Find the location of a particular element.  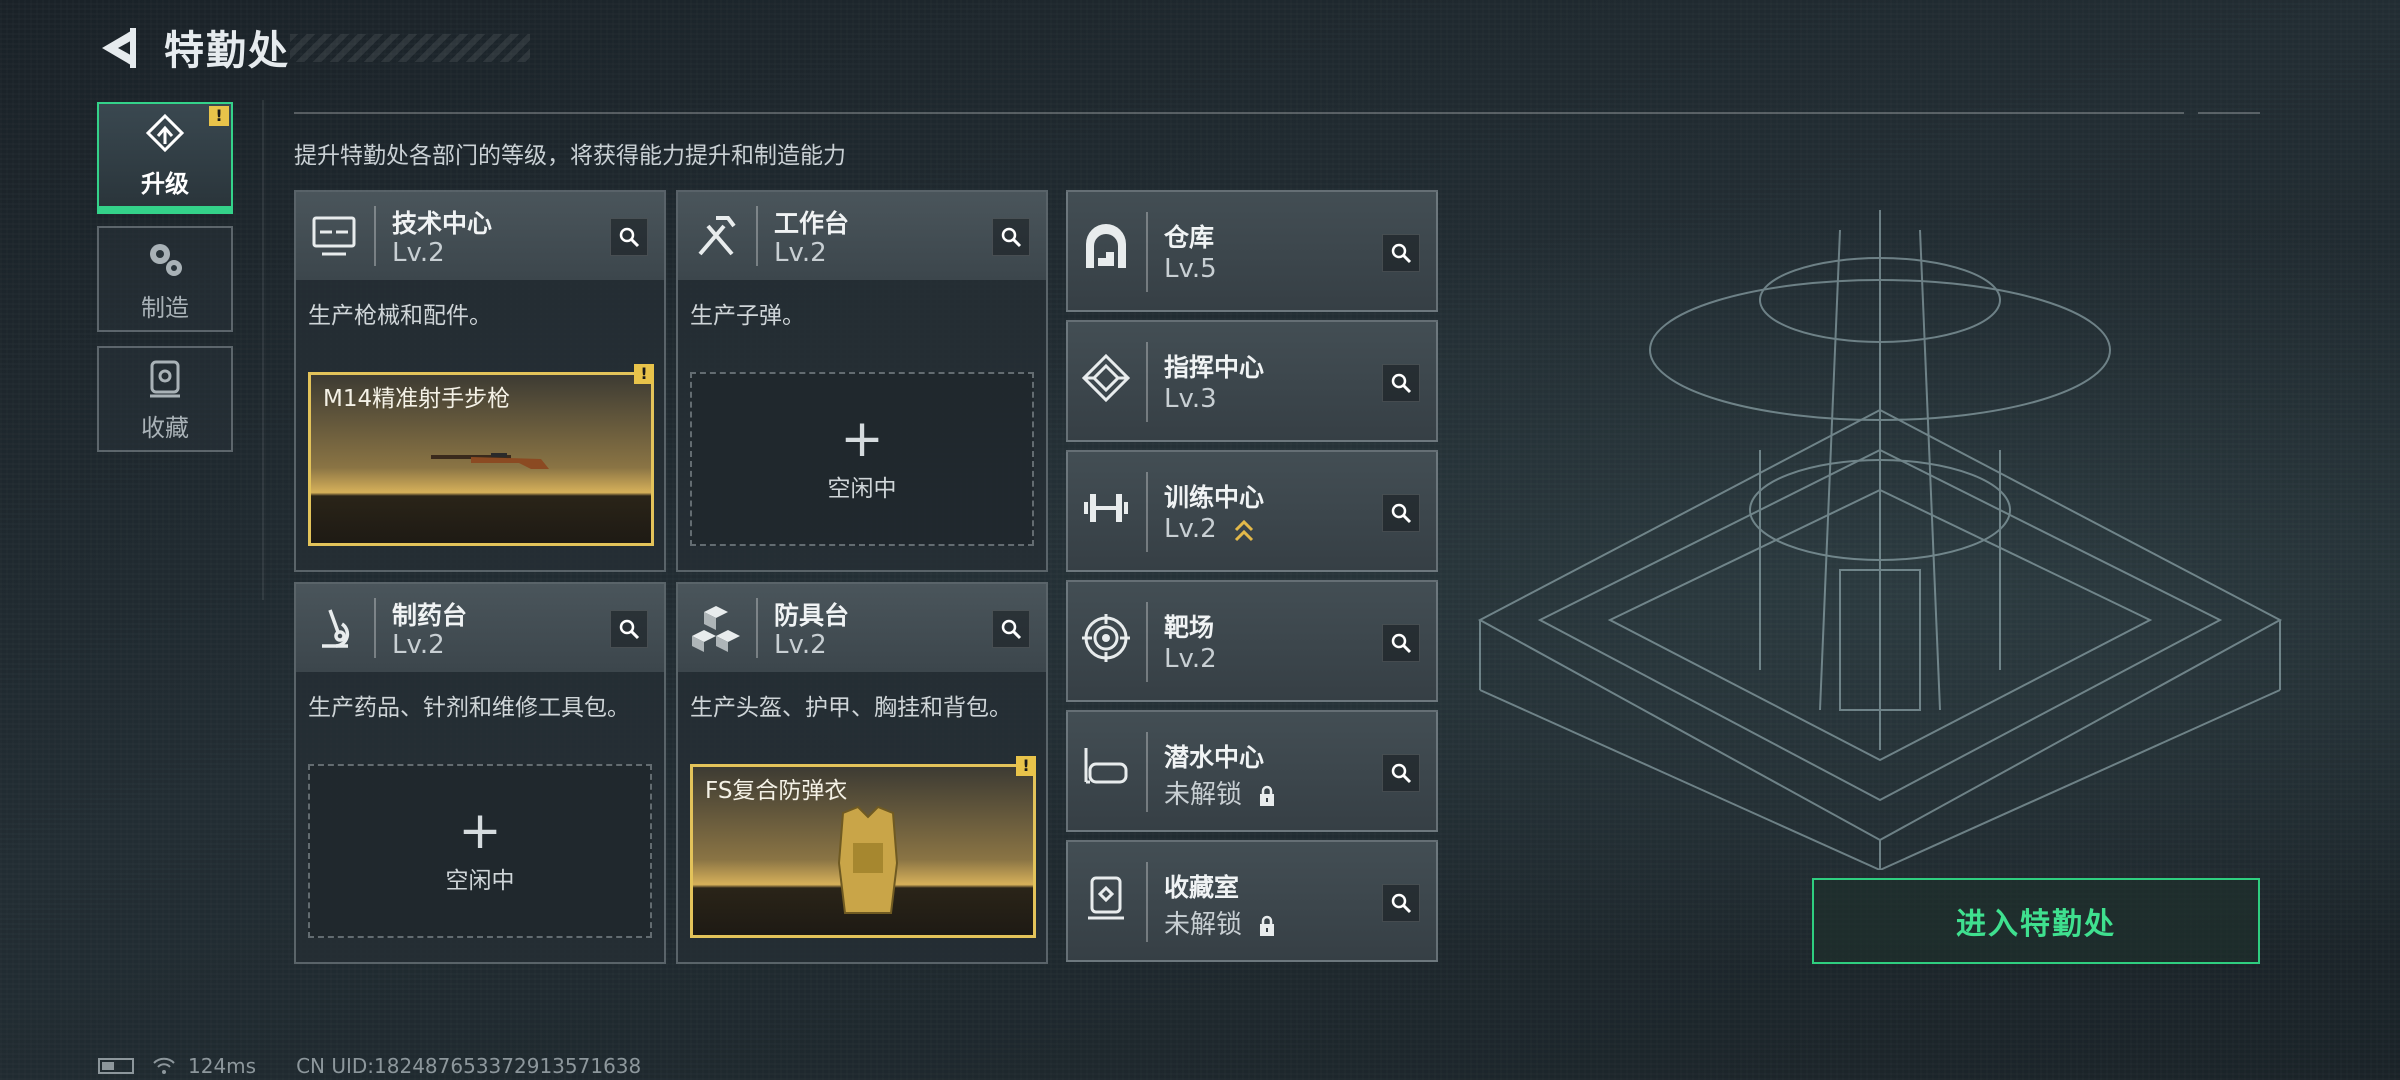

tab-collection: 收藏 is located at coordinates (165, 399).